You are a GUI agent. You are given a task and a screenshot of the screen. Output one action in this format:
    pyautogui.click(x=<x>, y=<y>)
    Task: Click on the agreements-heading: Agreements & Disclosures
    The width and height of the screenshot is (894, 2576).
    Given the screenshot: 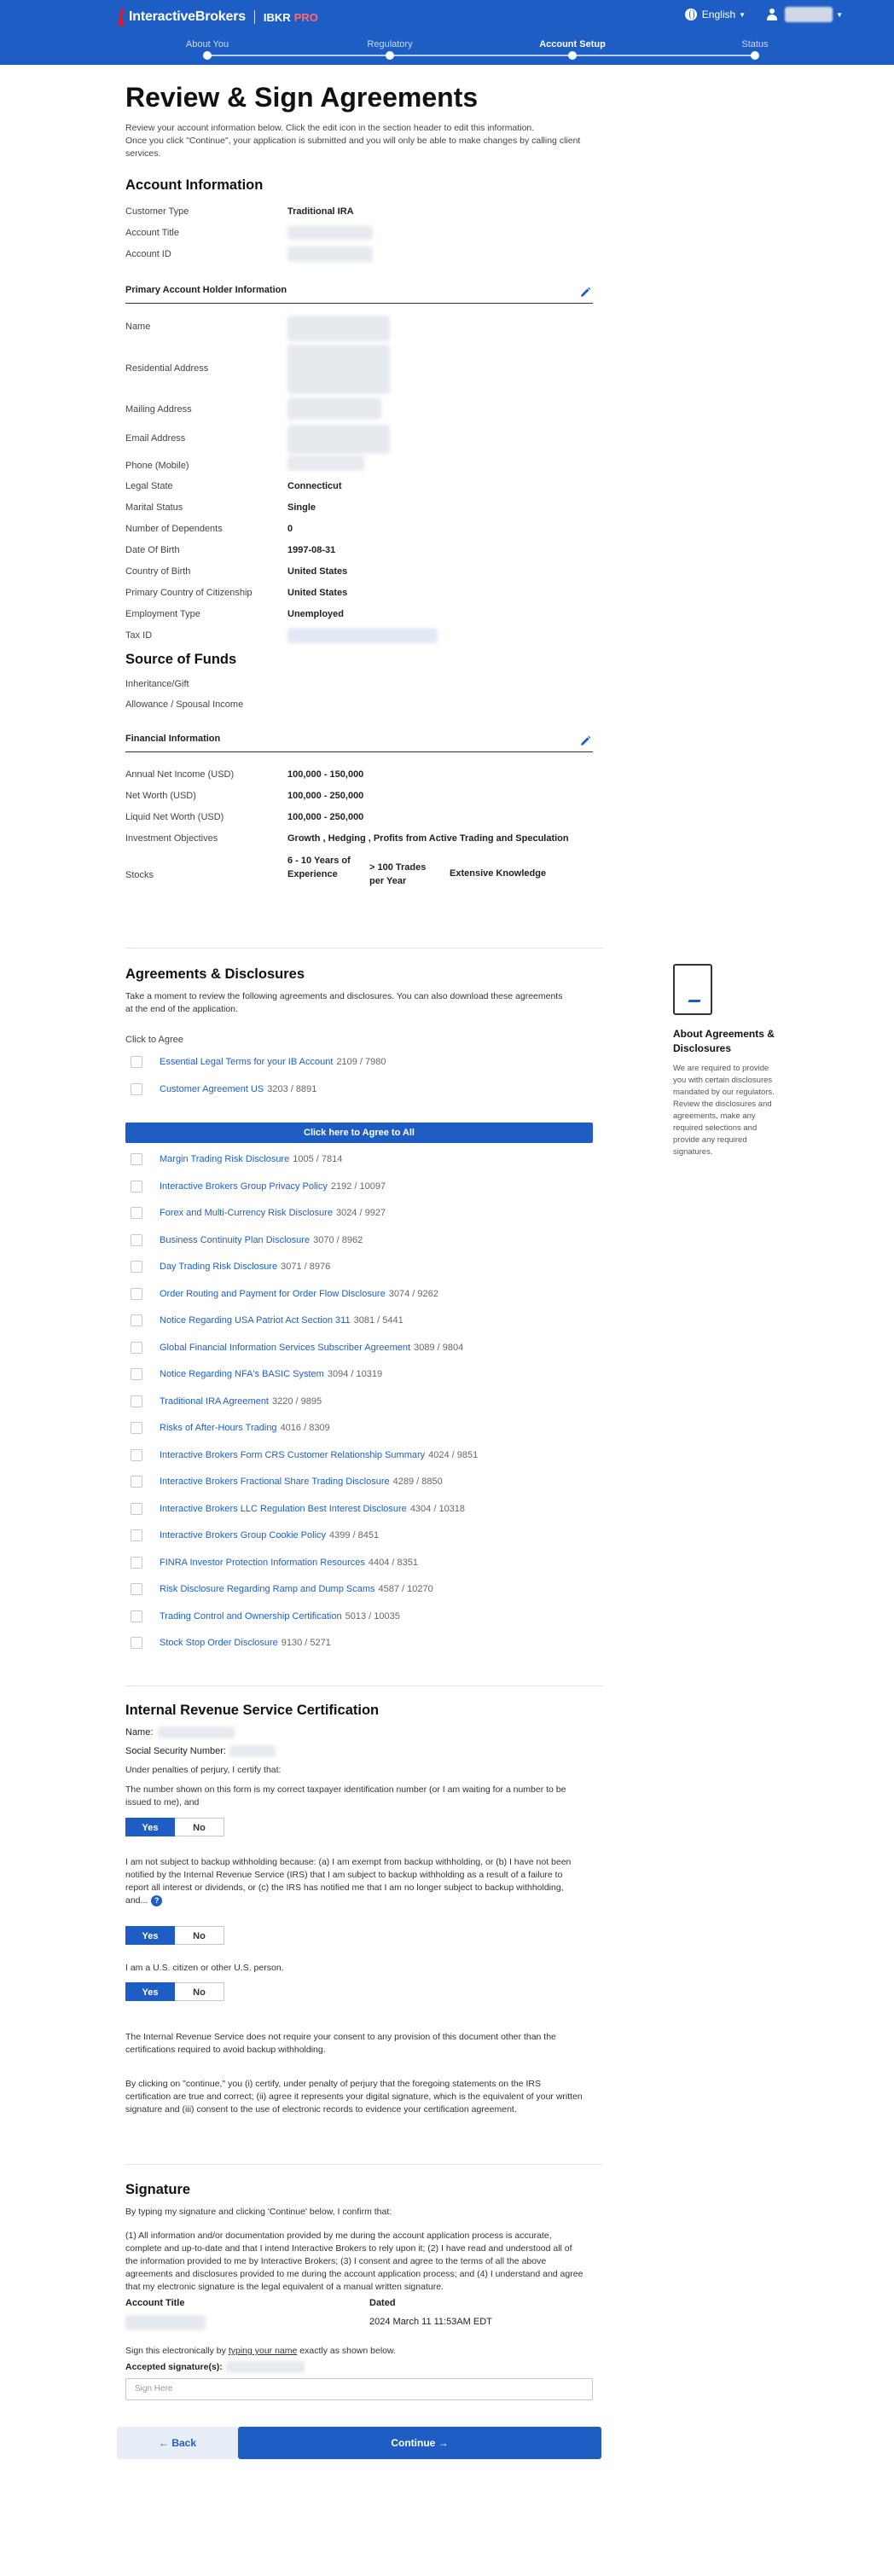 What is the action you would take?
    pyautogui.click(x=215, y=974)
    